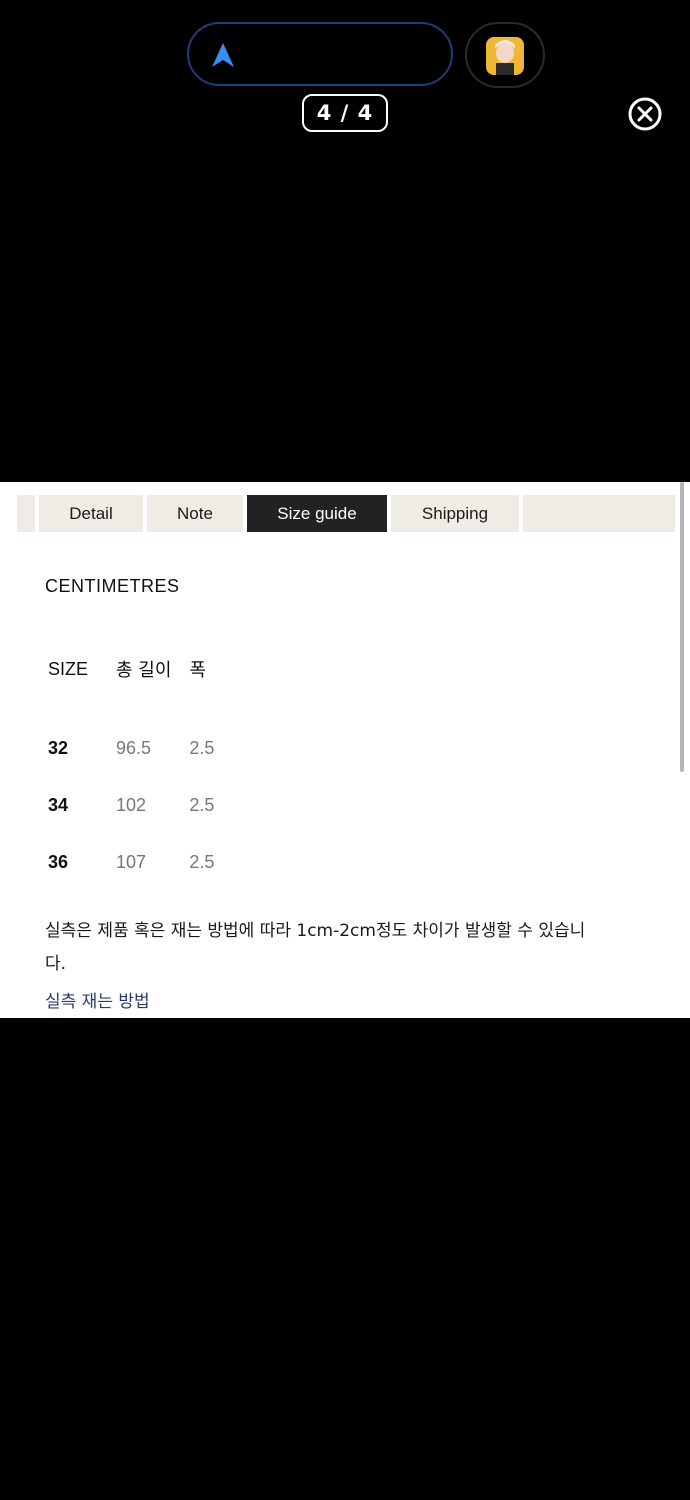 The height and width of the screenshot is (1500, 690). What do you see at coordinates (645, 114) in the screenshot?
I see `close-icon` at bounding box center [645, 114].